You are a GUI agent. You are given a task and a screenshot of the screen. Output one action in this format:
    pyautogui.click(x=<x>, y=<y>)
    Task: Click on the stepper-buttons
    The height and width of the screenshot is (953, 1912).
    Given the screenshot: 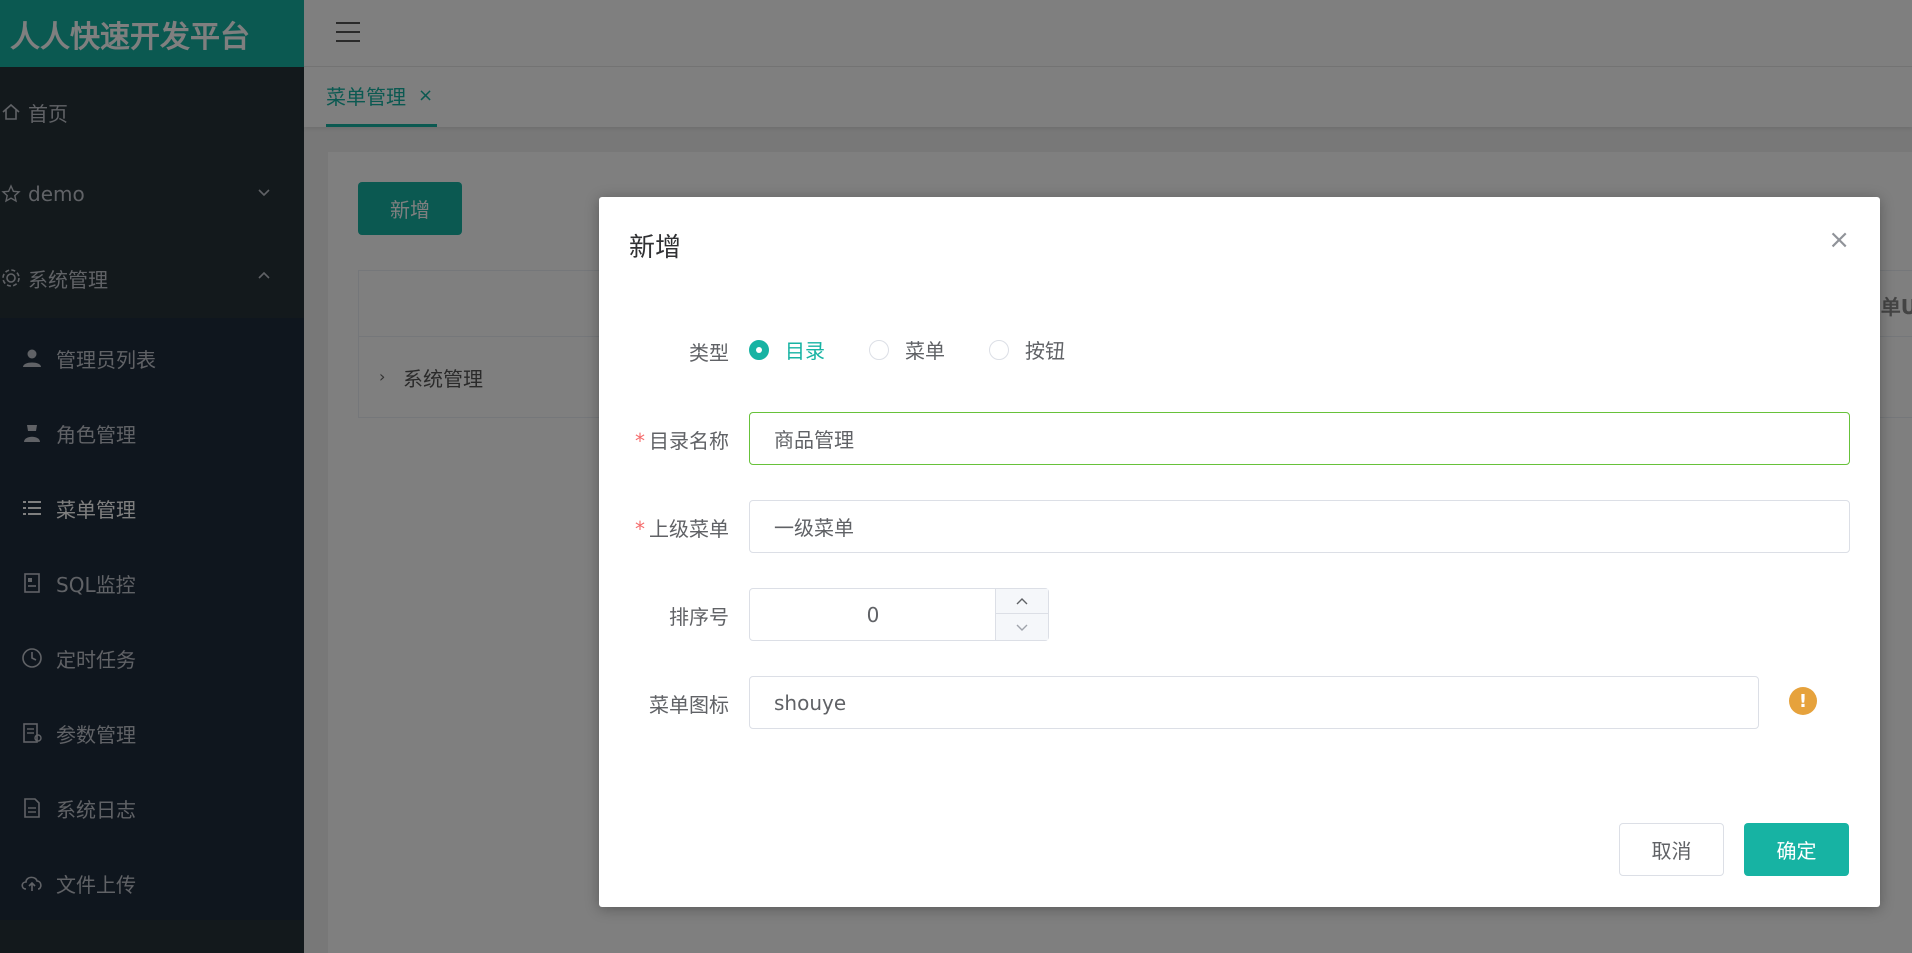 What is the action you would take?
    pyautogui.click(x=1021, y=614)
    